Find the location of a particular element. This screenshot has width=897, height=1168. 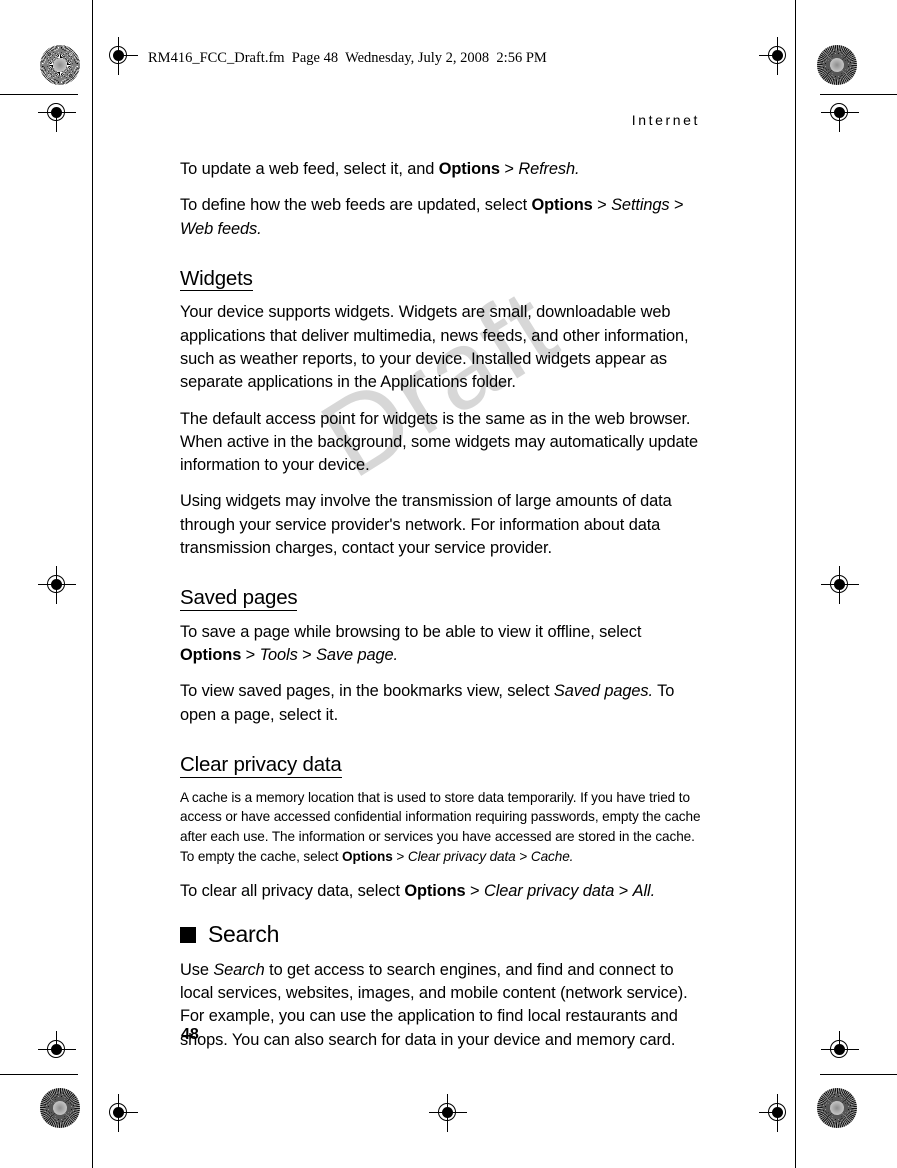

registration-mark-bottom-left-corner is located at coordinates (57, 1050).